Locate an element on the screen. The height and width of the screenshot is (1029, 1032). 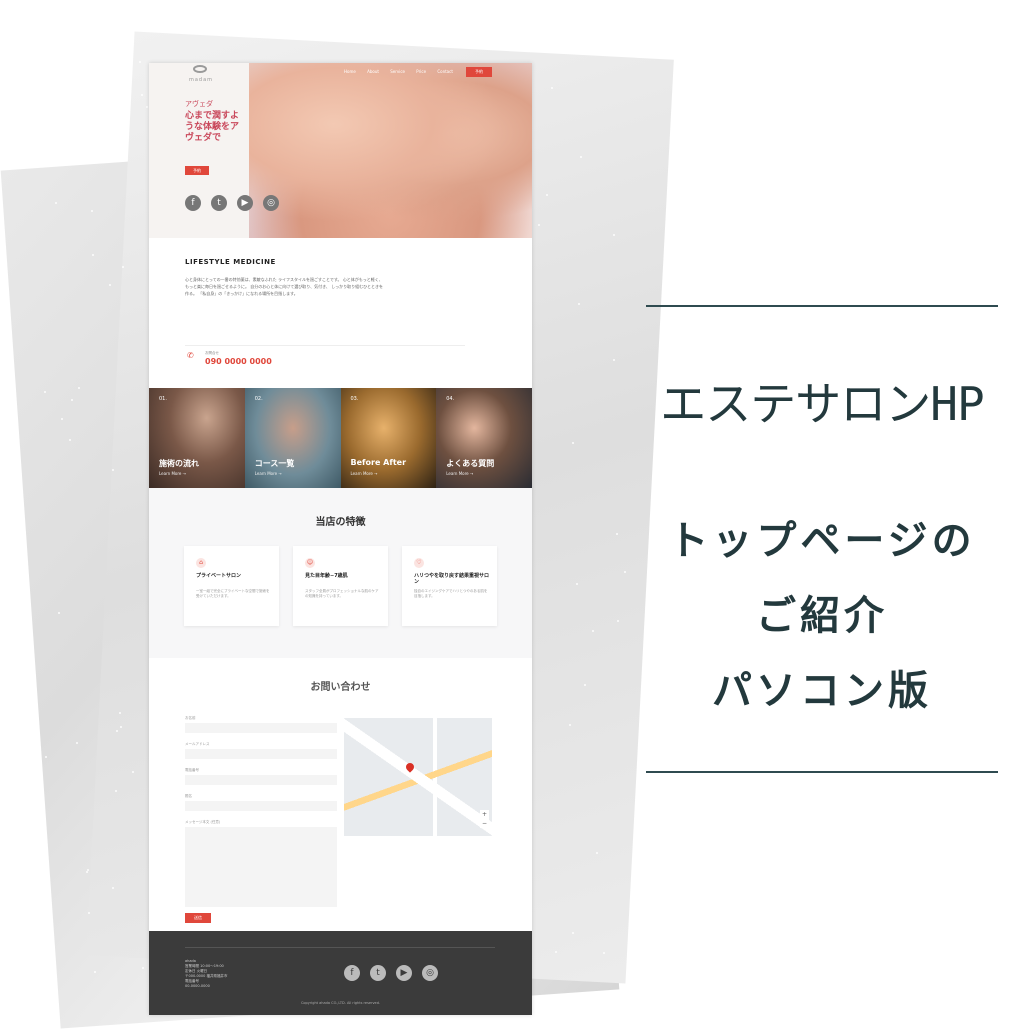
tile-label: 施術の流れ is located at coordinates (179, 463).